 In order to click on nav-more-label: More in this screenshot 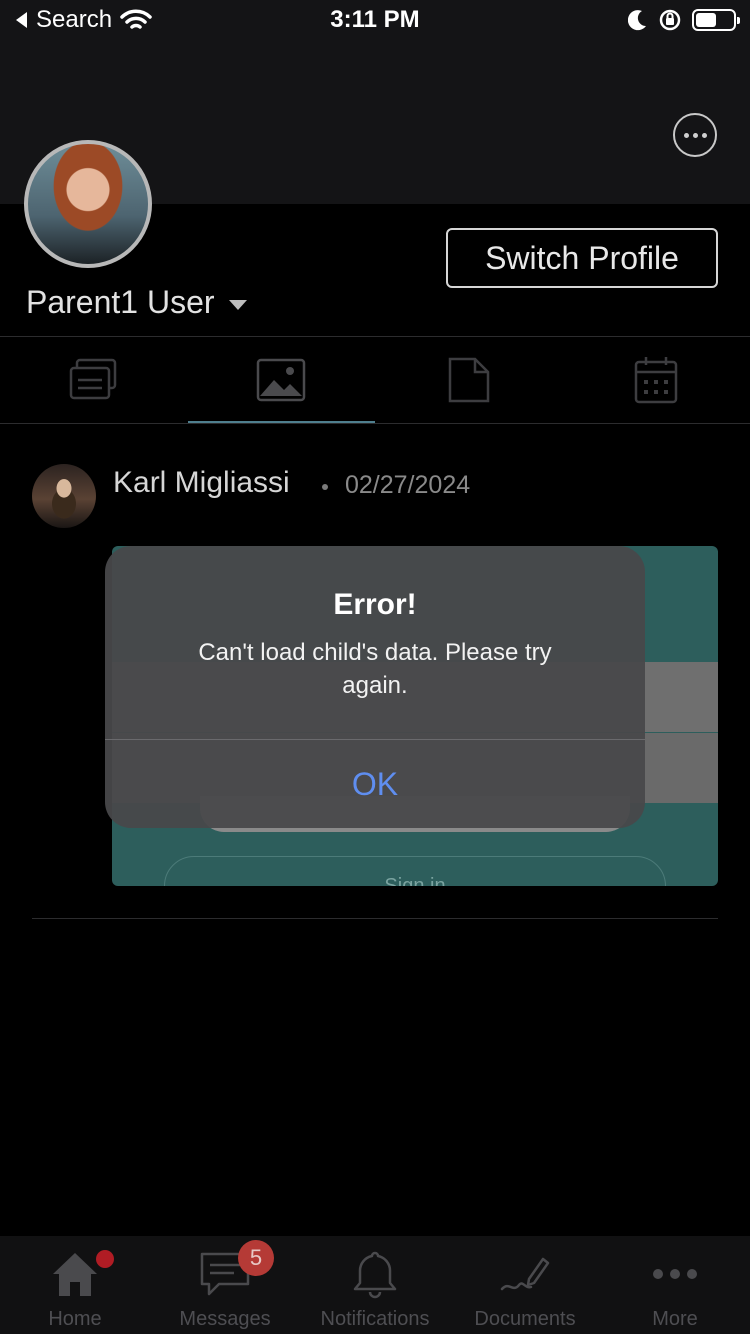, I will do `click(675, 1319)`.